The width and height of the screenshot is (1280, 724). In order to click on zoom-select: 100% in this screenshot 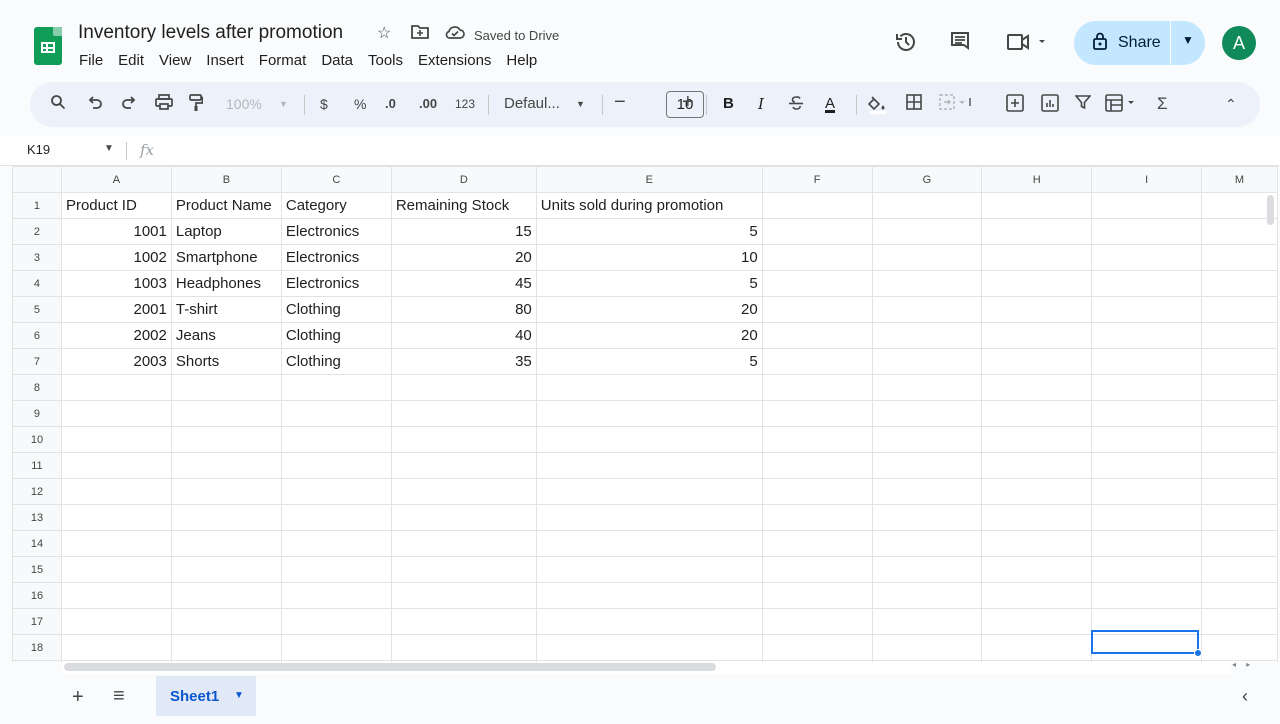, I will do `click(244, 104)`.